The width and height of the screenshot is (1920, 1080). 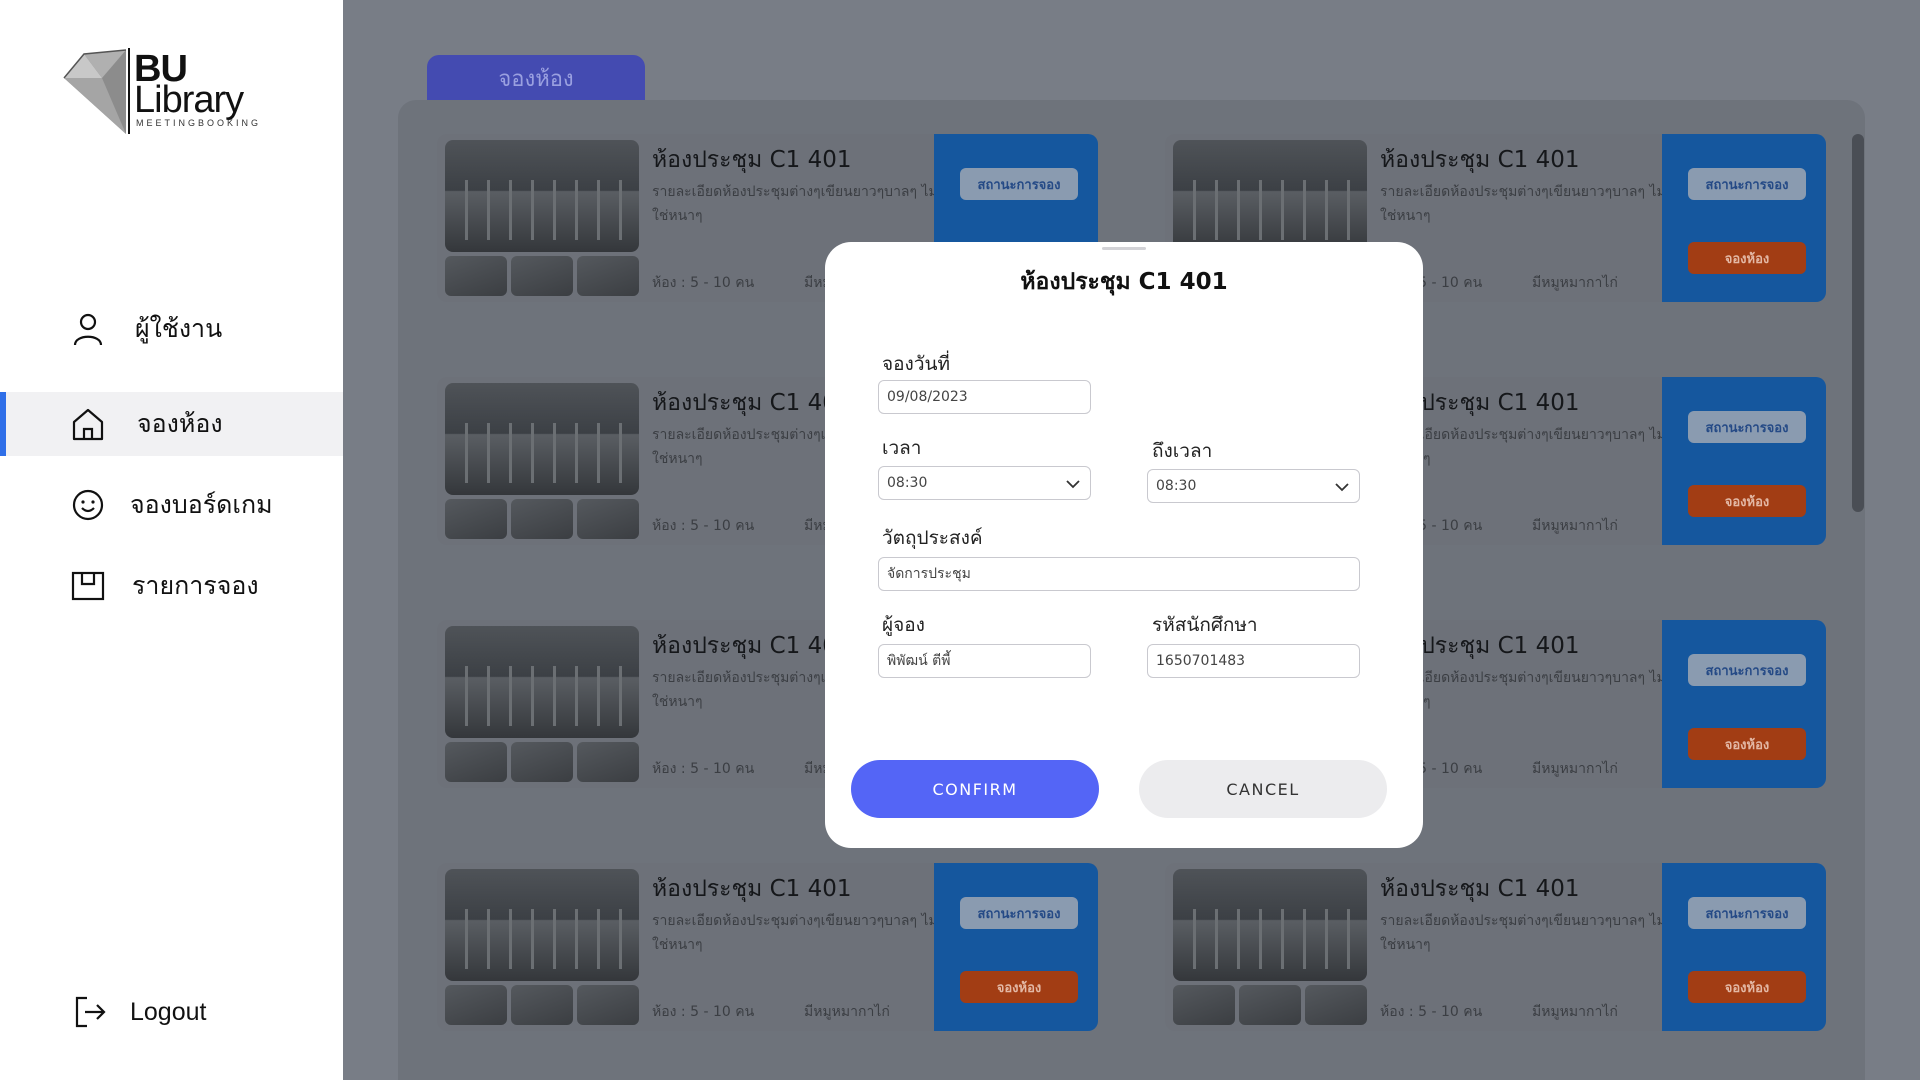 What do you see at coordinates (903, 625) in the screenshot?
I see `booker-label: ผู้จอง` at bounding box center [903, 625].